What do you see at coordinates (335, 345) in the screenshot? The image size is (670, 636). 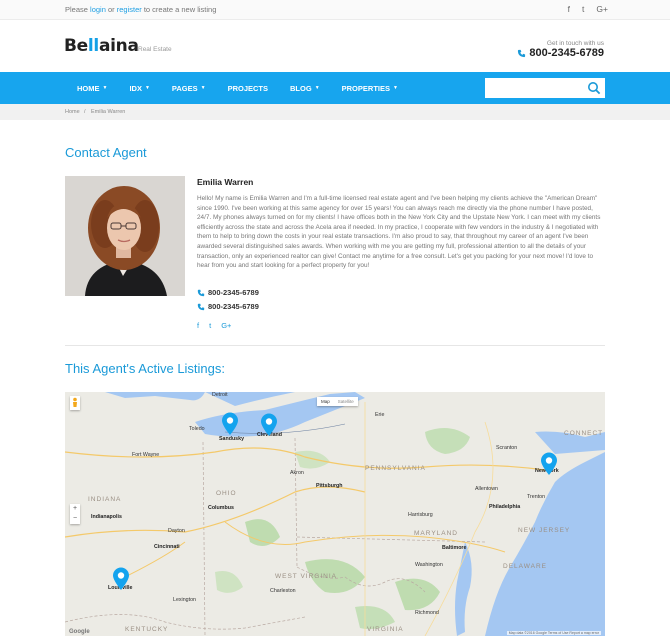 I see `section-divider` at bounding box center [335, 345].